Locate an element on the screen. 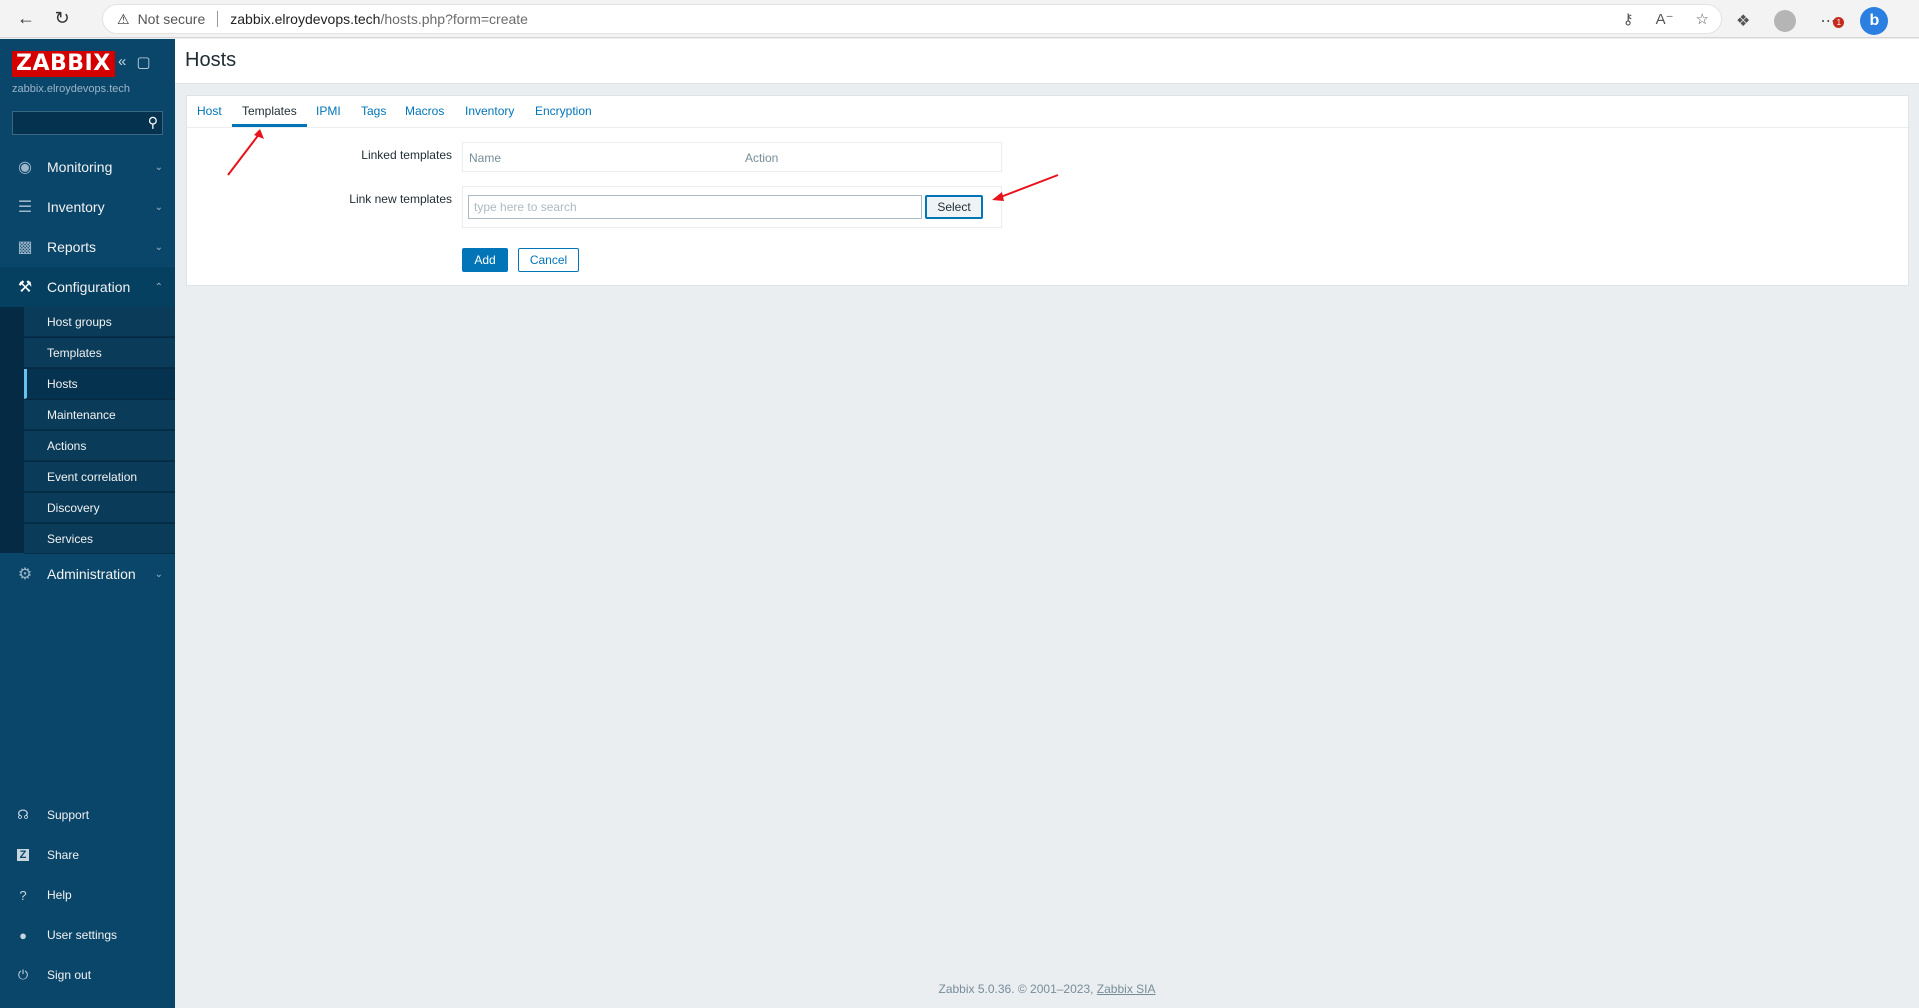 This screenshot has width=1919, height=1008. menu-label: Monitoring is located at coordinates (80, 167).